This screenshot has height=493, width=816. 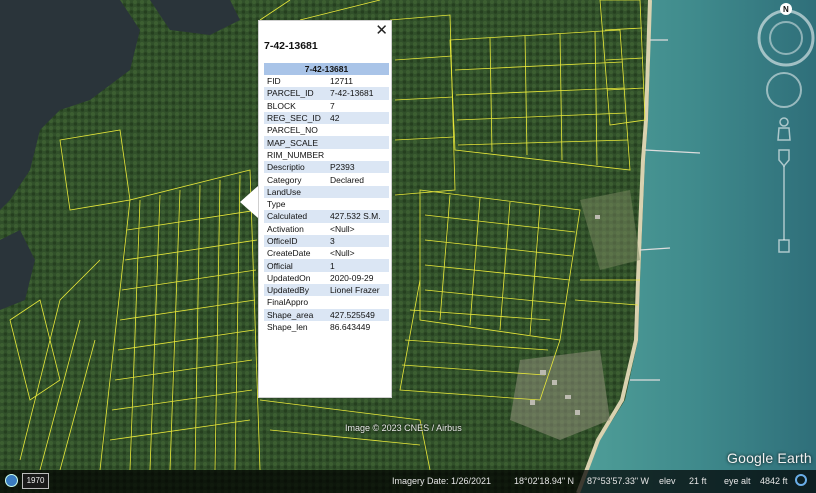 What do you see at coordinates (332, 105) in the screenshot?
I see `attribute-value: 7` at bounding box center [332, 105].